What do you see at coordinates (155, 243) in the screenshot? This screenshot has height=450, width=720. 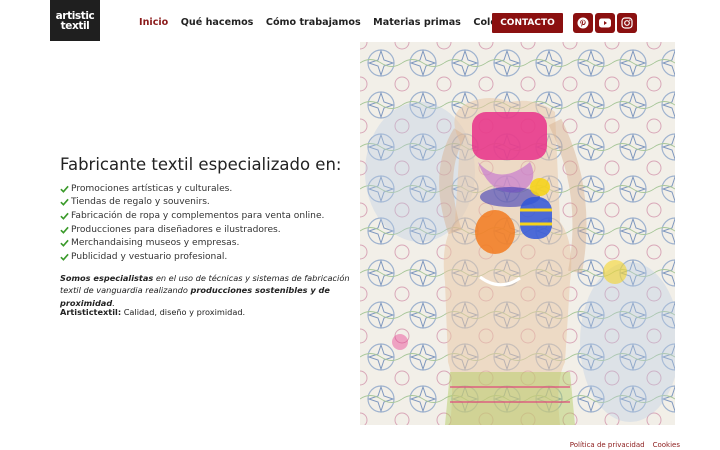 I see `feature-text: Merchandaising museos y empresas.` at bounding box center [155, 243].